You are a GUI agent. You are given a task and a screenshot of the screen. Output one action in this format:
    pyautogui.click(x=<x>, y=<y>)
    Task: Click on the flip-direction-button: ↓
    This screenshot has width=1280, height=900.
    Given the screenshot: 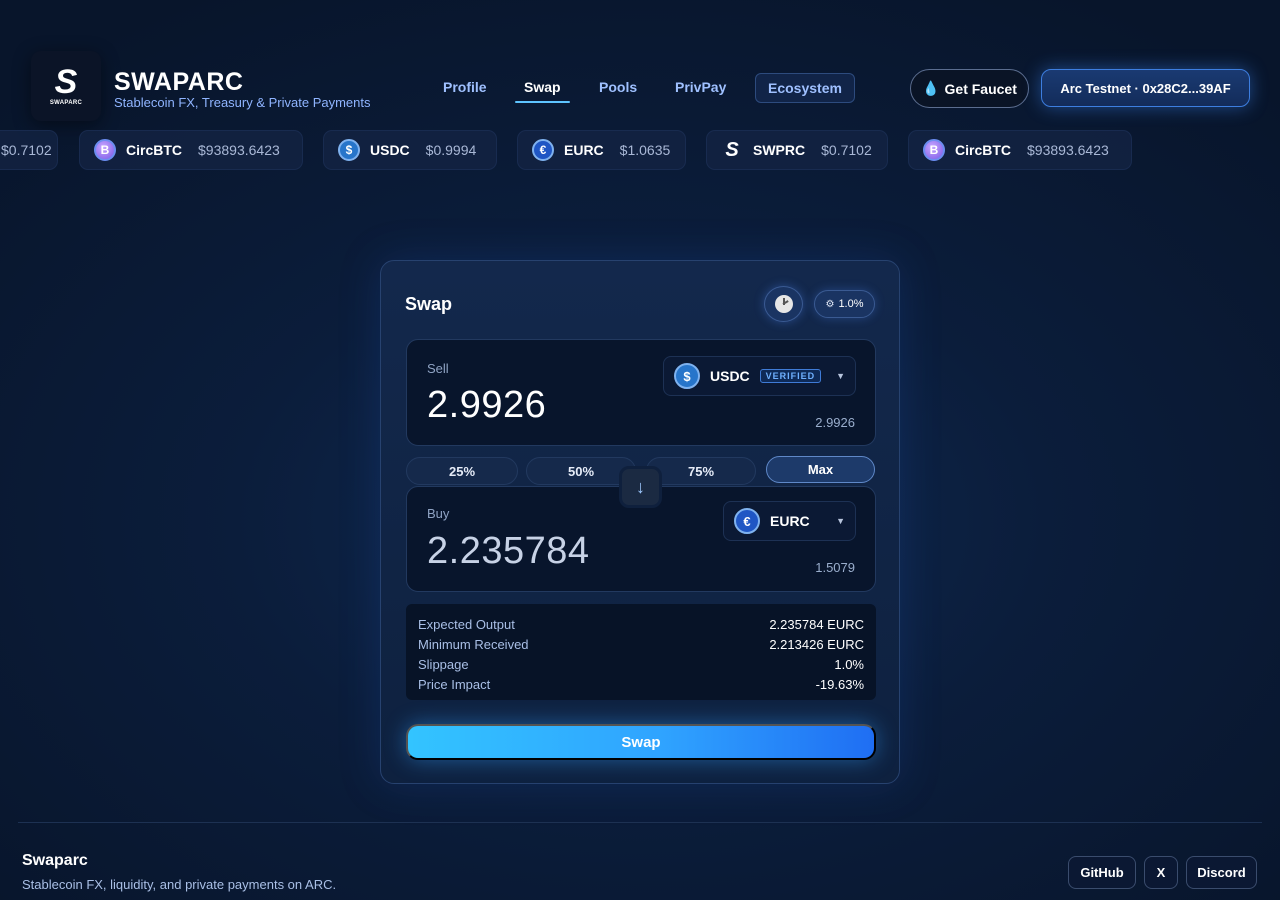 What is the action you would take?
    pyautogui.click(x=640, y=487)
    